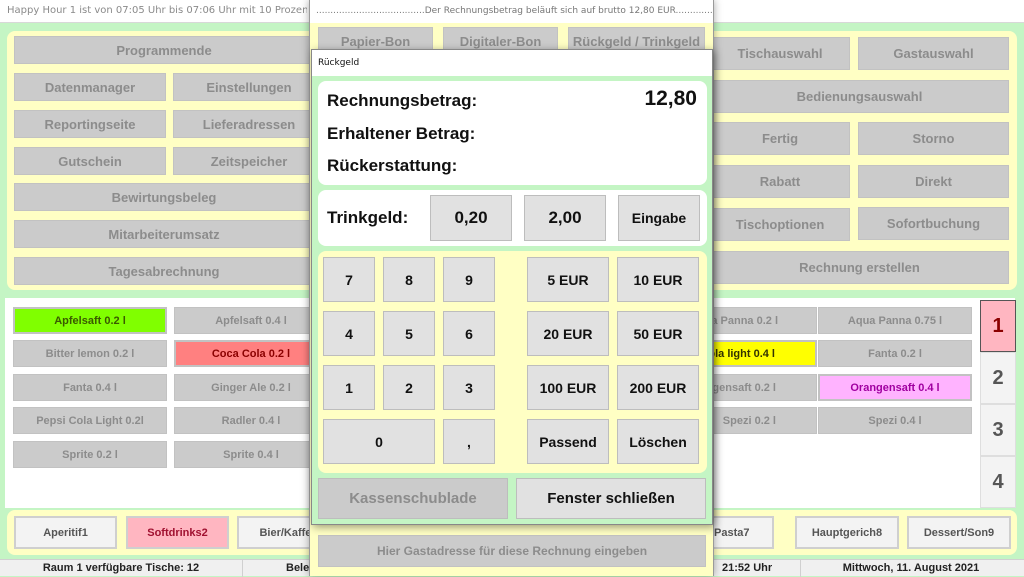 This screenshot has width=1024, height=577. Describe the element at coordinates (659, 218) in the screenshot. I see `tip-input-button: Eingabe` at that location.